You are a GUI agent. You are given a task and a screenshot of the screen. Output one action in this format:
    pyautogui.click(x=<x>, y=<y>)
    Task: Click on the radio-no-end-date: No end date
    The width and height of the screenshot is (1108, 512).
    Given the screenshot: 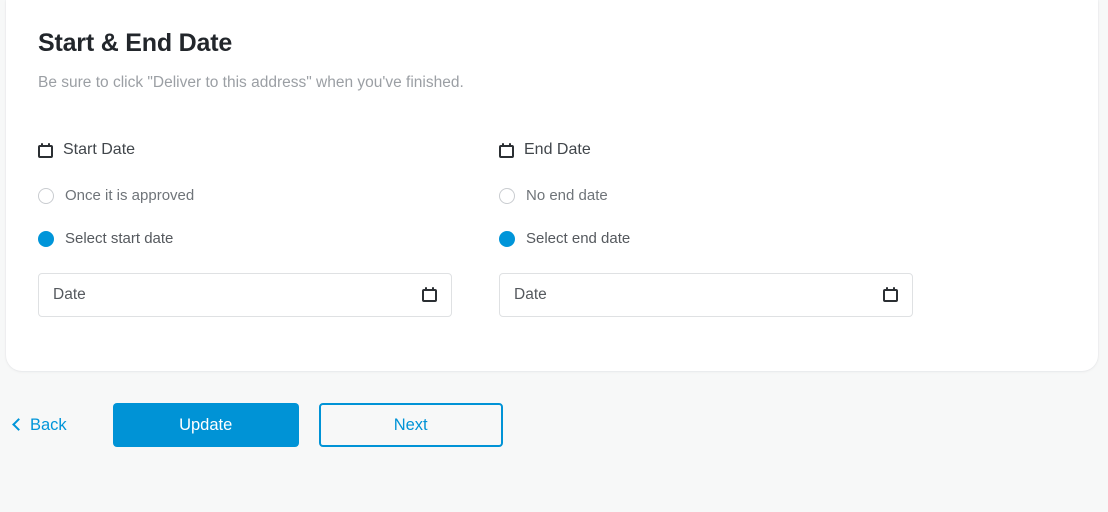 What is the action you would take?
    pyautogui.click(x=706, y=195)
    